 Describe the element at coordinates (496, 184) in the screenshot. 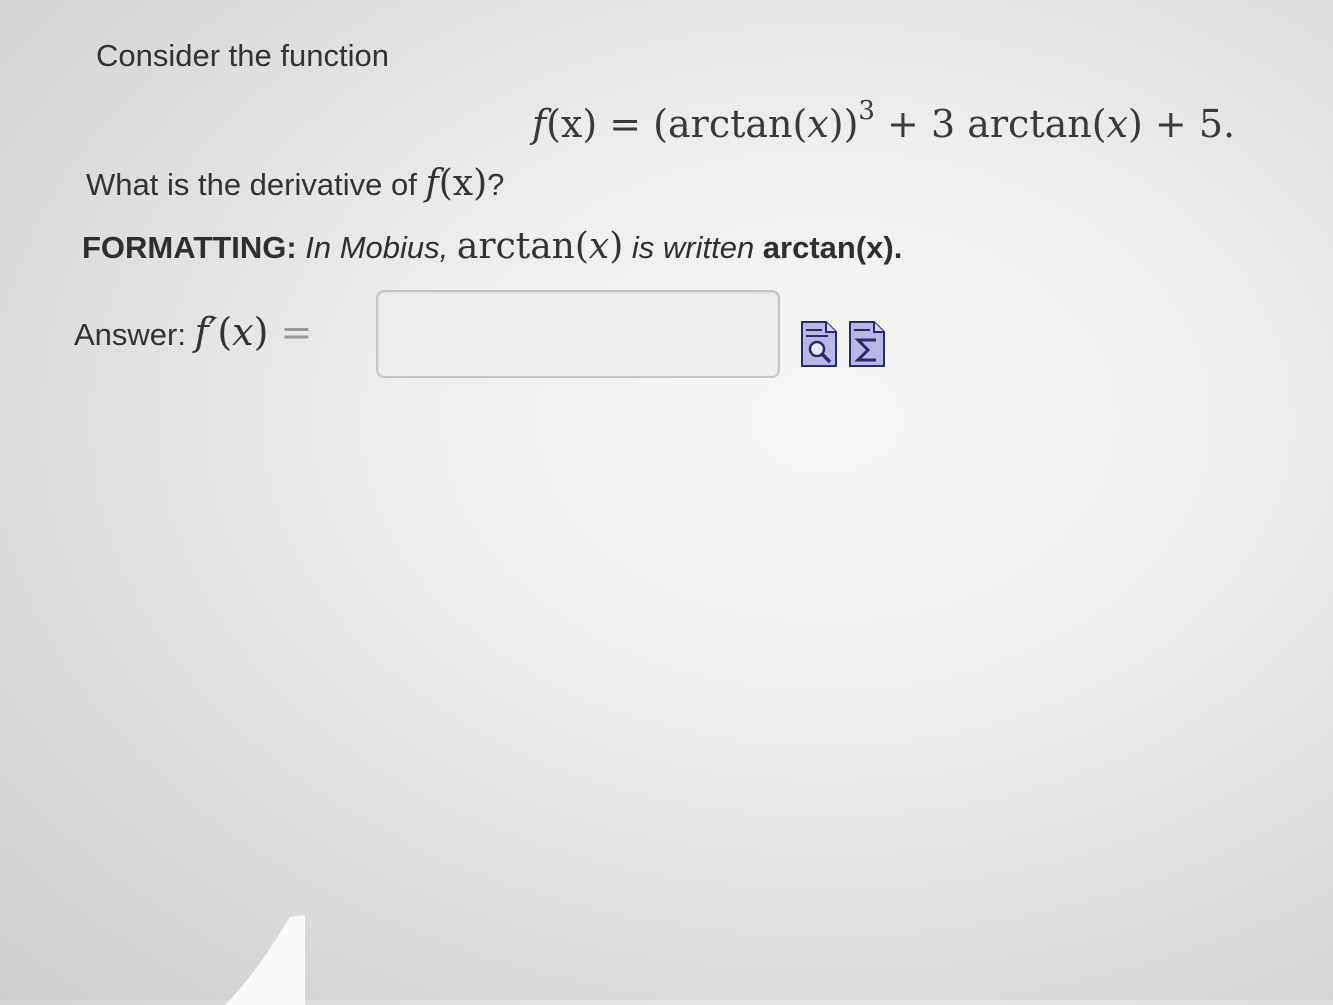

I see `question-suffix: ?` at that location.